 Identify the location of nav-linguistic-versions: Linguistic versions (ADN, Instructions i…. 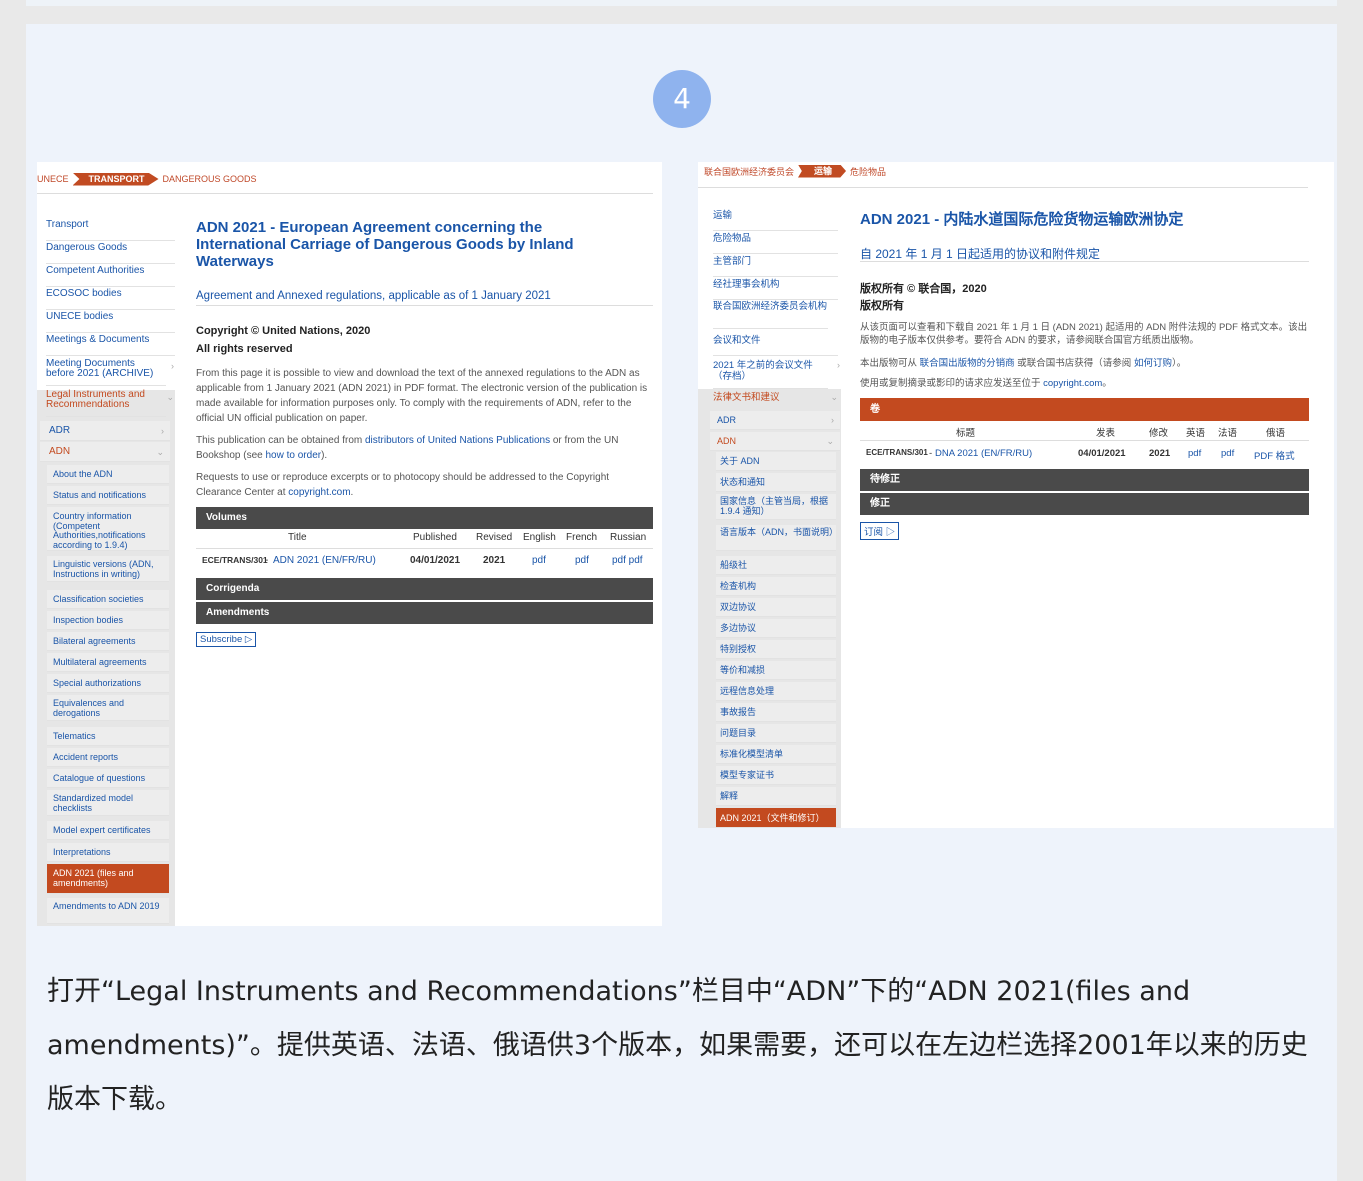
(108, 569).